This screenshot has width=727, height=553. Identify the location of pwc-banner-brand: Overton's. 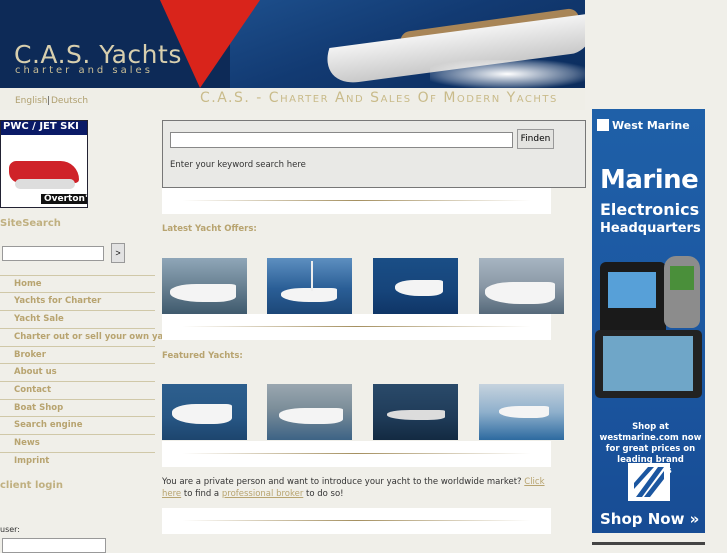
(64, 199).